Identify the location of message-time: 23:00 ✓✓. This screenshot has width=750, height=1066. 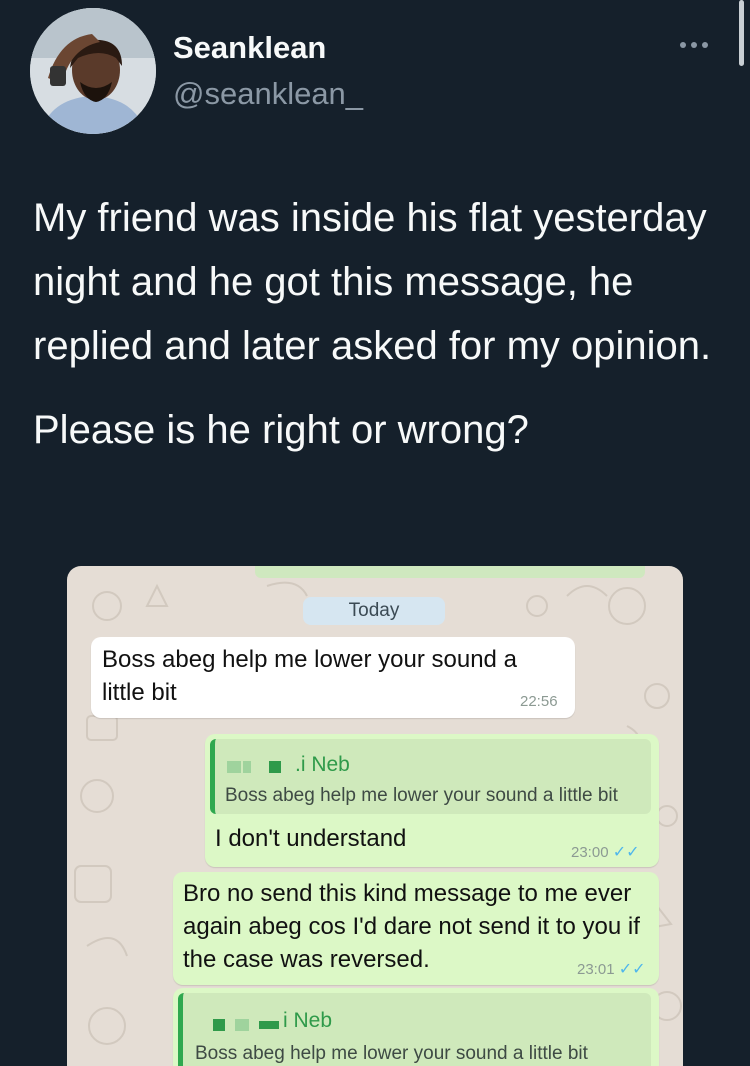
(605, 852).